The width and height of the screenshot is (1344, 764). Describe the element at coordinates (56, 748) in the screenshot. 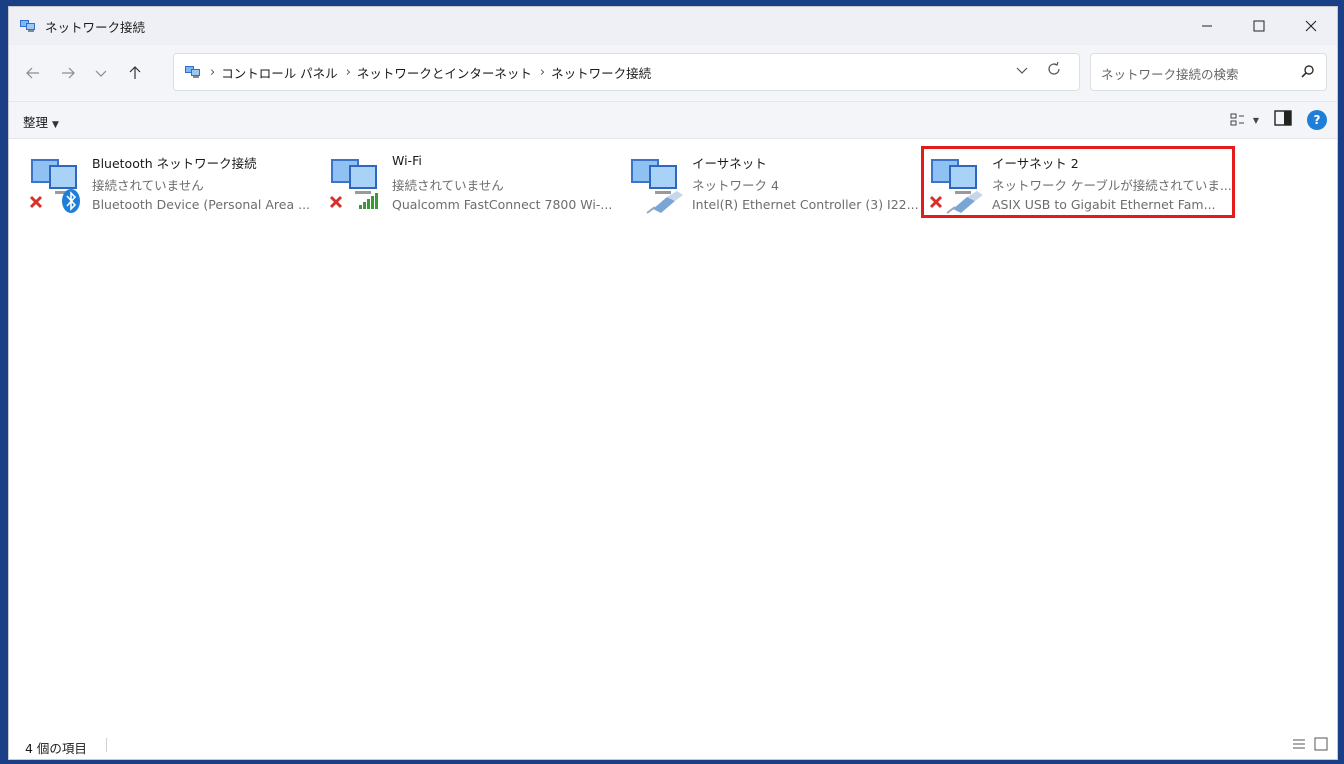

I see `item-count: 4 個の項目` at that location.